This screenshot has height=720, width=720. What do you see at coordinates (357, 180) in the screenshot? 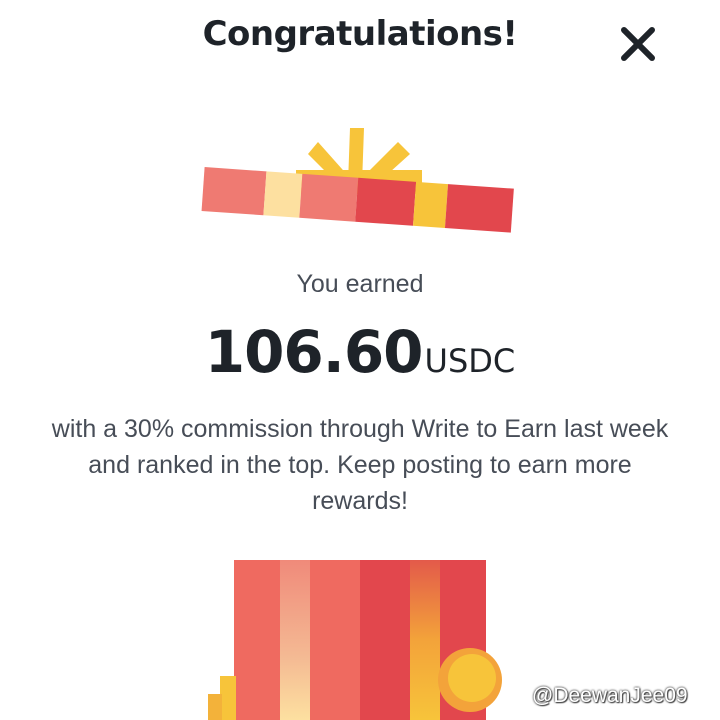
I see `gift-bow-icon` at bounding box center [357, 180].